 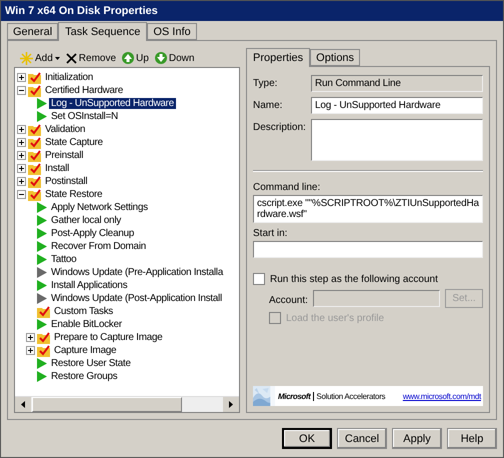 What do you see at coordinates (368, 209) in the screenshot?
I see `command-line-field: cscript.exe ""%SCRIPTROOT%\ZTIUnSupportedHardware.wsf"` at bounding box center [368, 209].